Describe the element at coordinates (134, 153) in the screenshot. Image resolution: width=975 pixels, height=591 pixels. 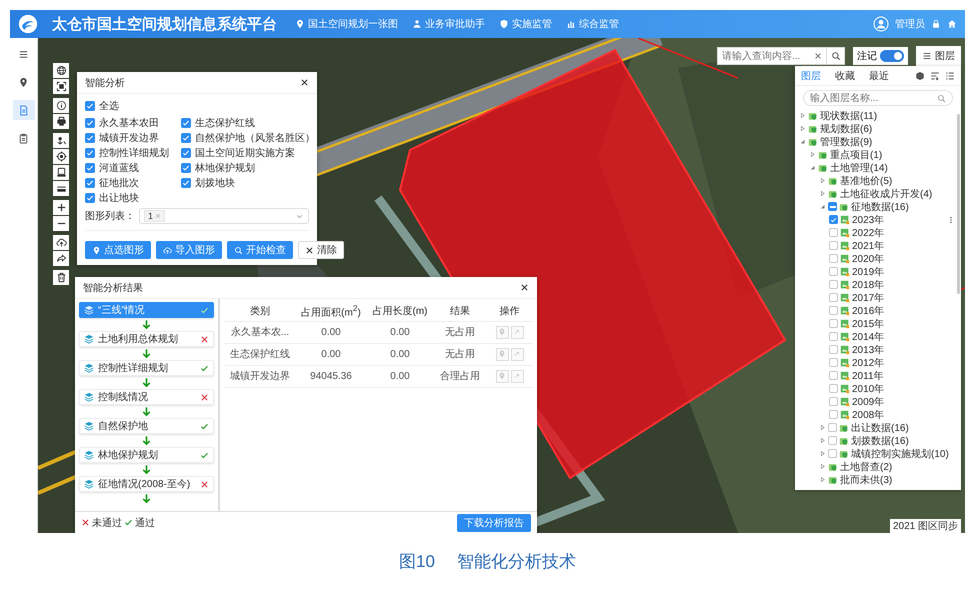
I see `option-label: 控制性详细规划` at that location.